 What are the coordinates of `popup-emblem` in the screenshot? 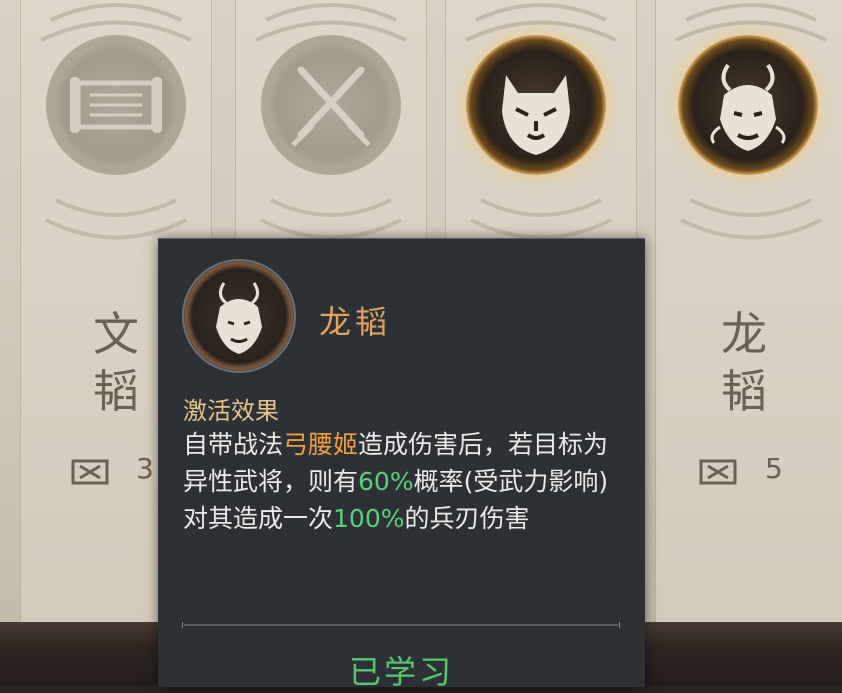 It's located at (239, 316).